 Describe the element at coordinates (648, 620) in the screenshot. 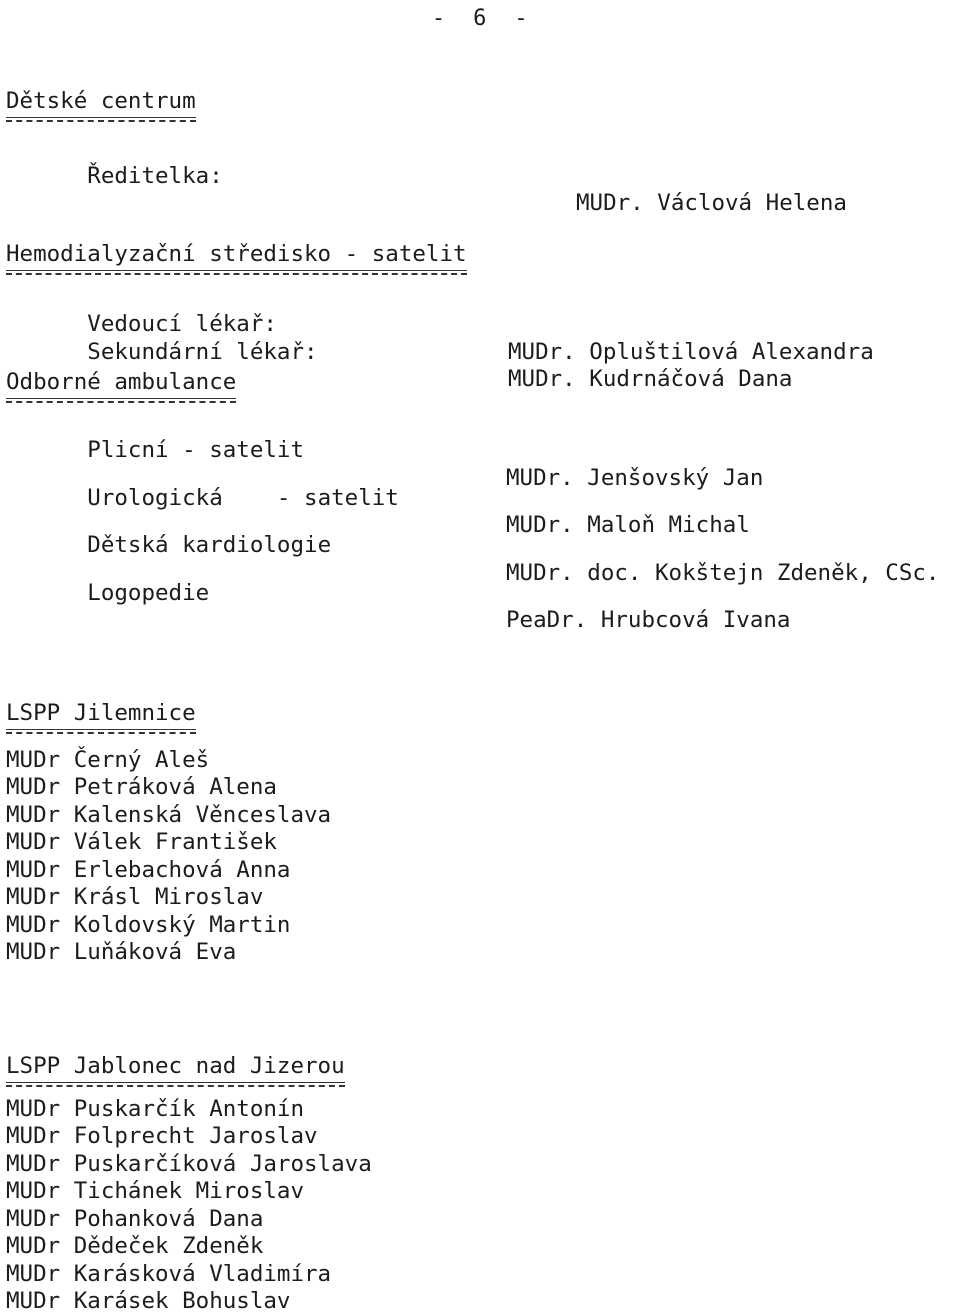

I see `row-value: PeaDr. Hrubcová Ivana` at that location.